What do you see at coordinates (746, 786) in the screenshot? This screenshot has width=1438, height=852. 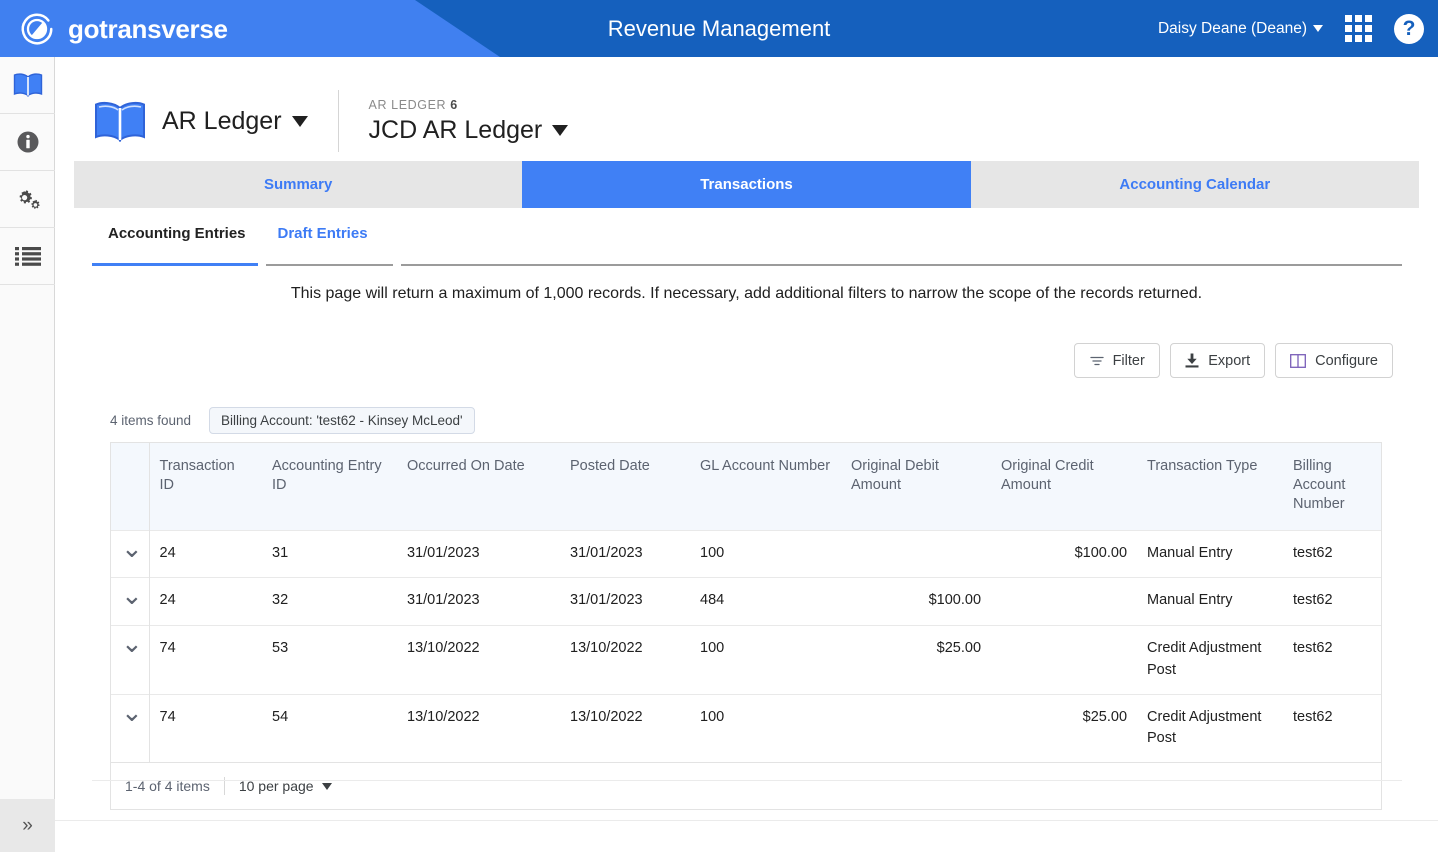 I see `table-pagination: 1-4 of 4 items 10 per page` at bounding box center [746, 786].